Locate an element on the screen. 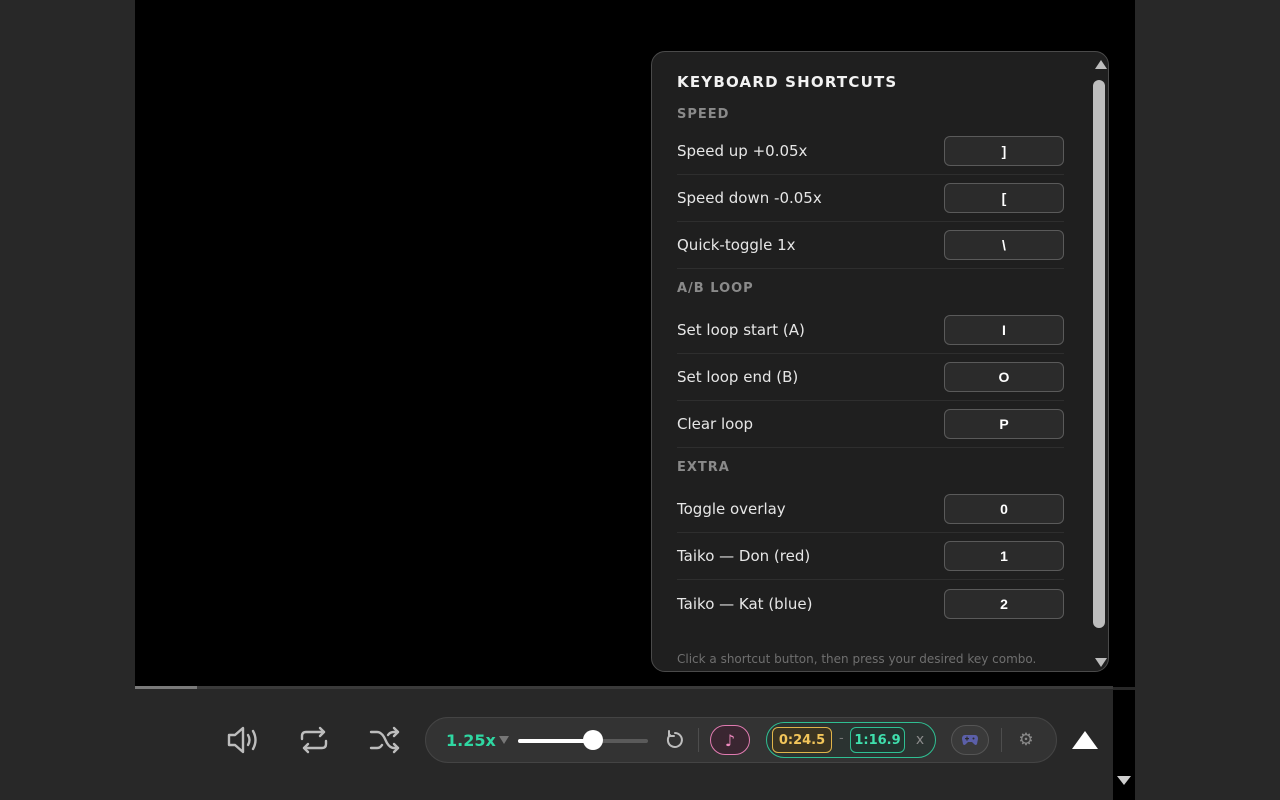  reset-speed-icon is located at coordinates (674, 739).